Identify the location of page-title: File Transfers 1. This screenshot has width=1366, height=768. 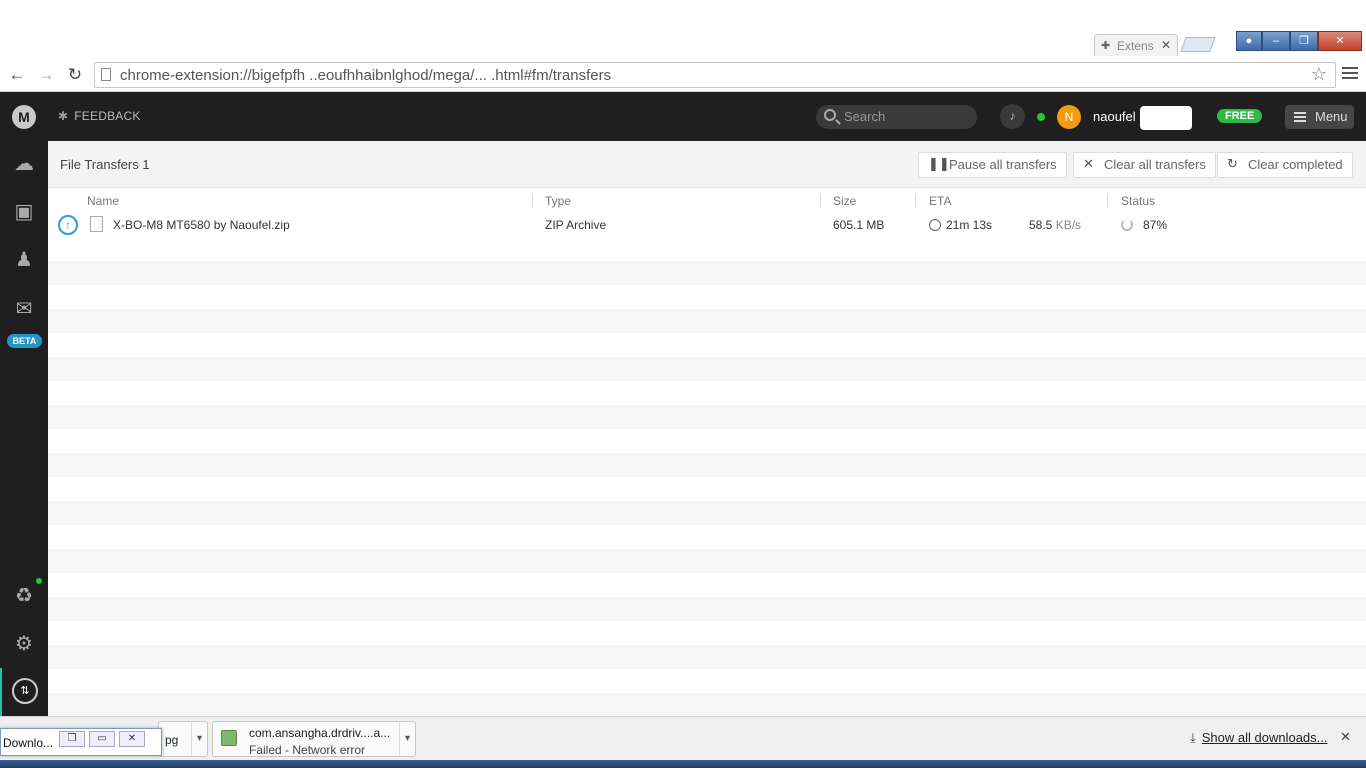
(105, 164).